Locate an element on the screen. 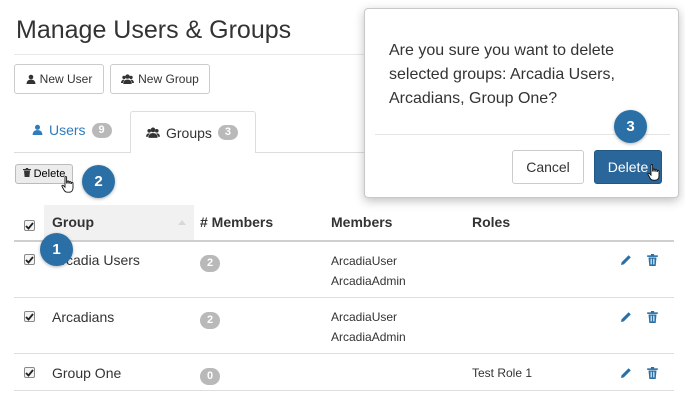 This screenshot has height=399, width=685. new-group-button: New Group is located at coordinates (160, 79).